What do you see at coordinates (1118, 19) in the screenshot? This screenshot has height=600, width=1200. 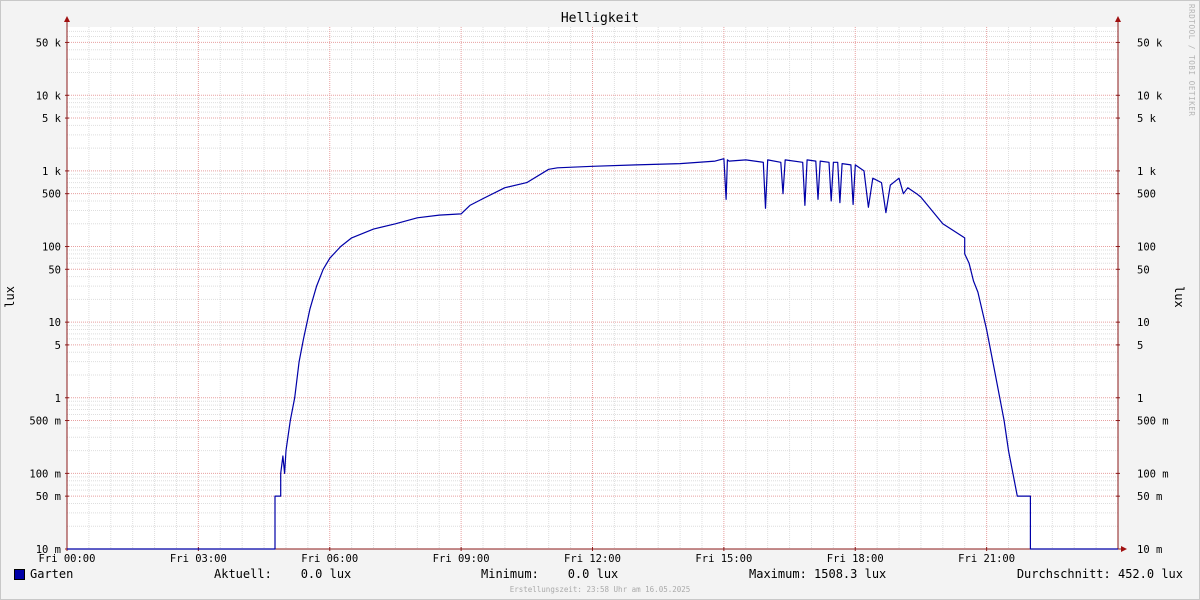 I see `y-axis-arrow-right` at bounding box center [1118, 19].